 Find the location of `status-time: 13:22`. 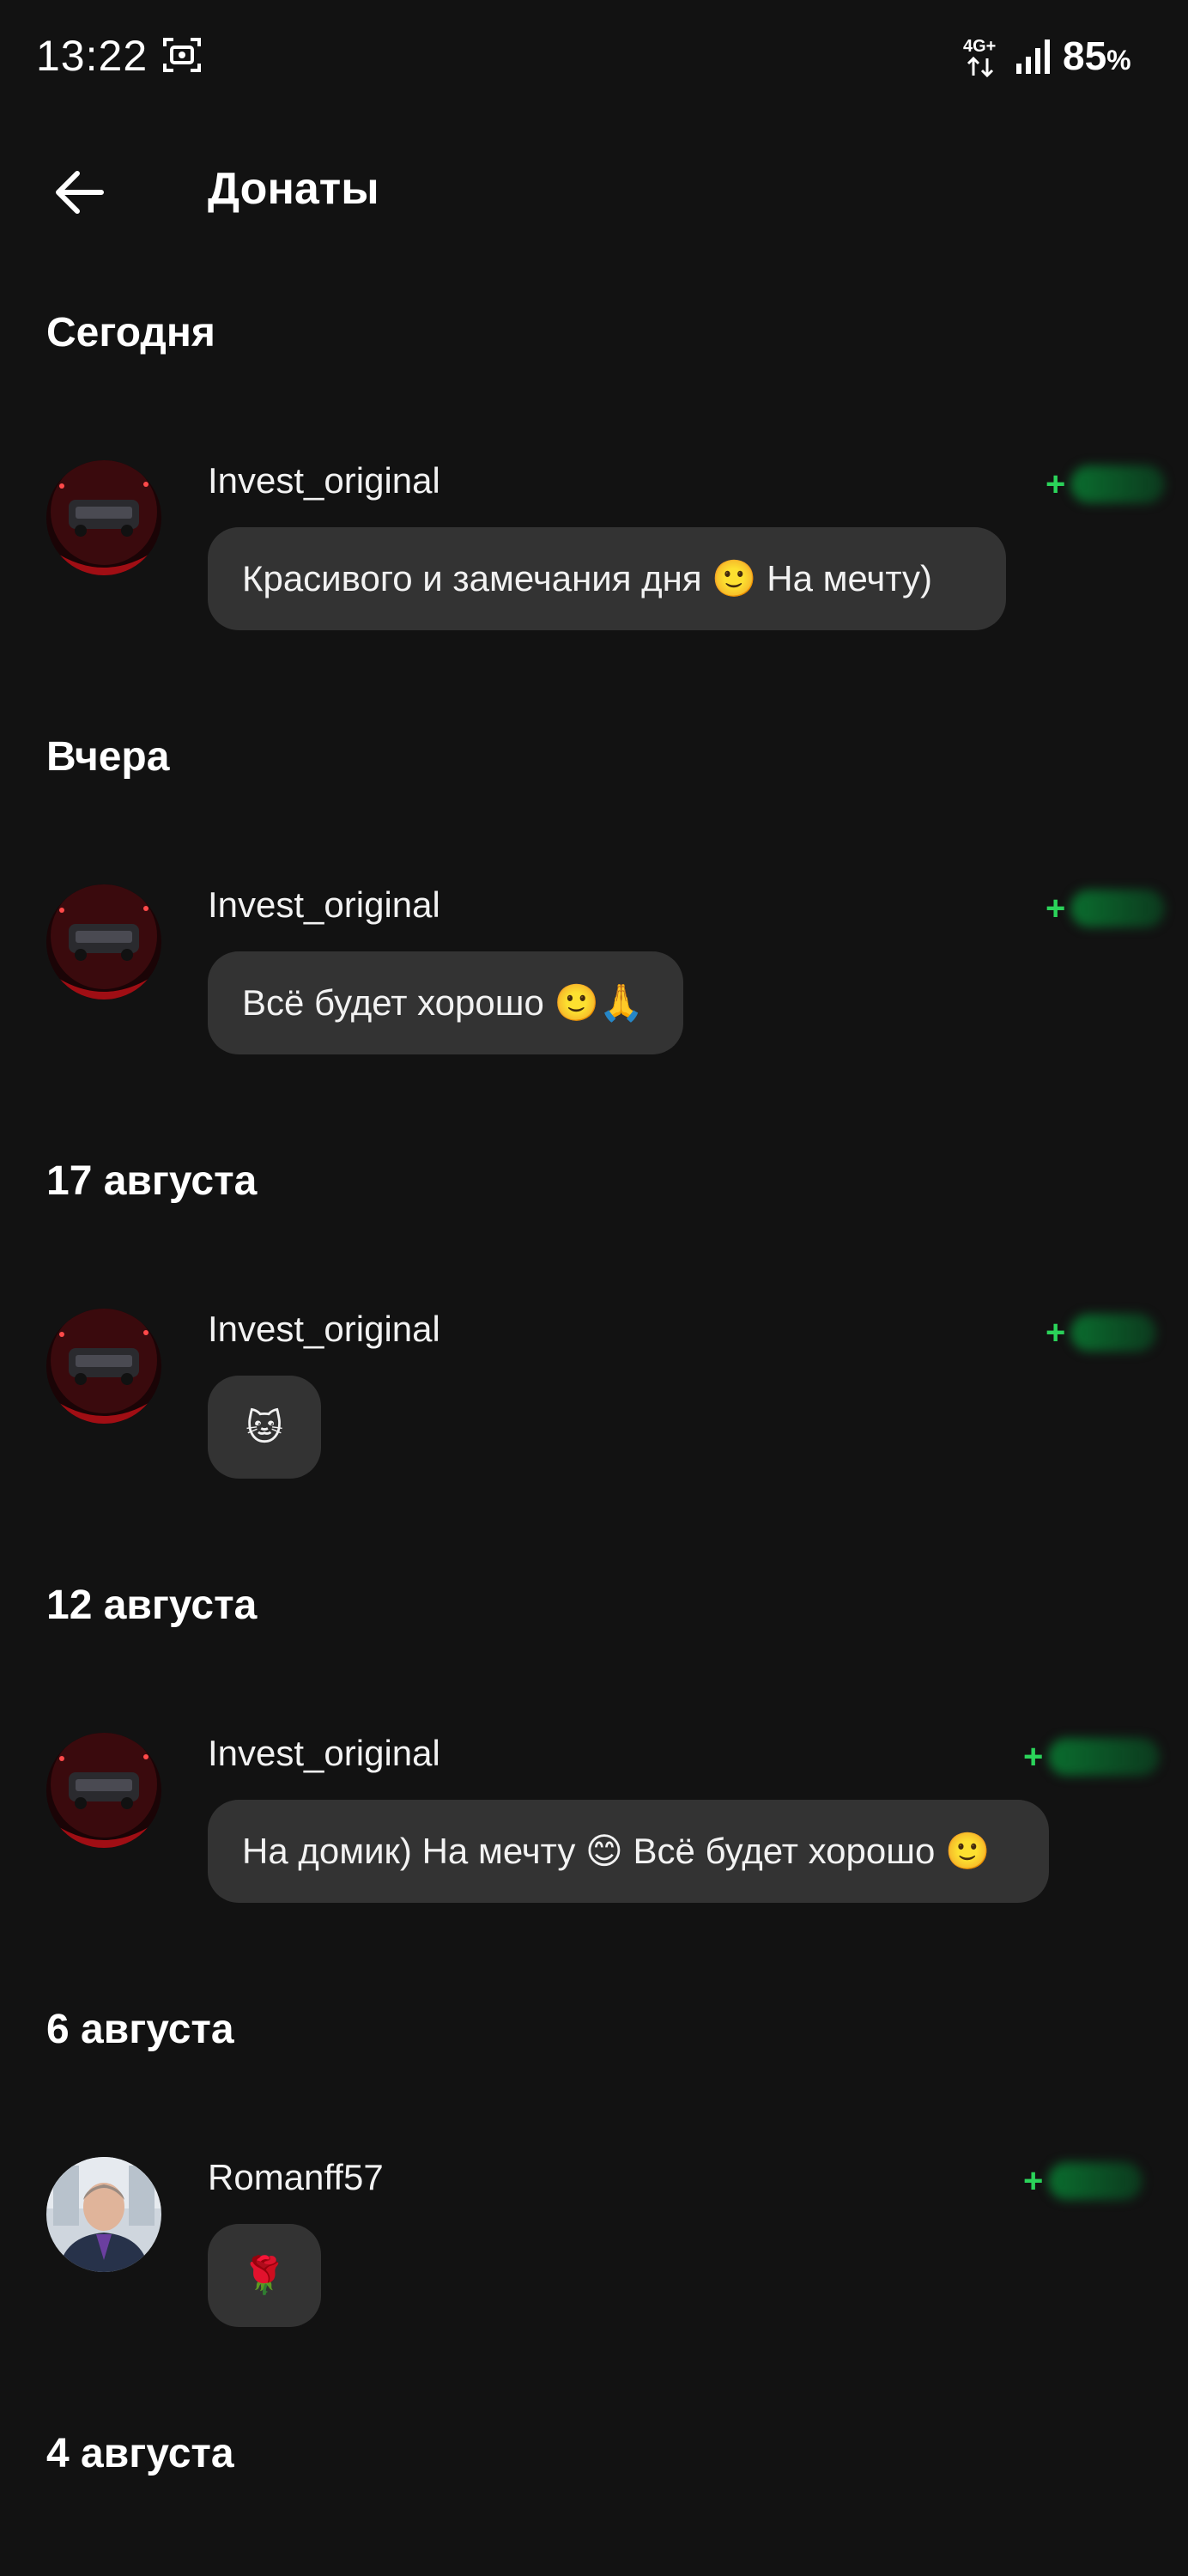

status-time: 13:22 is located at coordinates (92, 56).